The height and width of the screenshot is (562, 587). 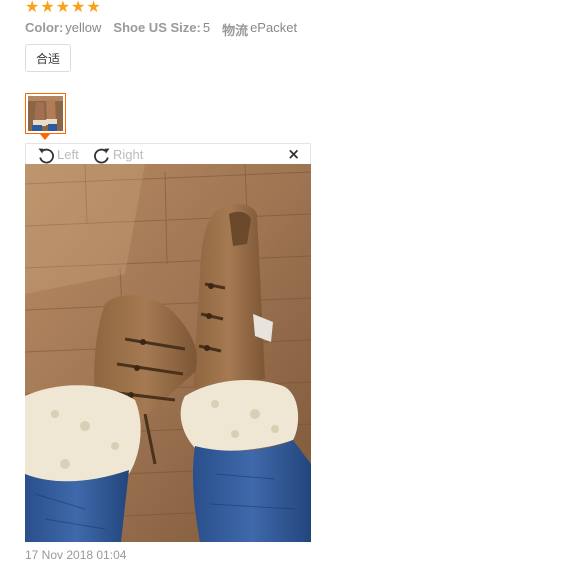 I want to click on rotate-left-button: Left, so click(x=57, y=154).